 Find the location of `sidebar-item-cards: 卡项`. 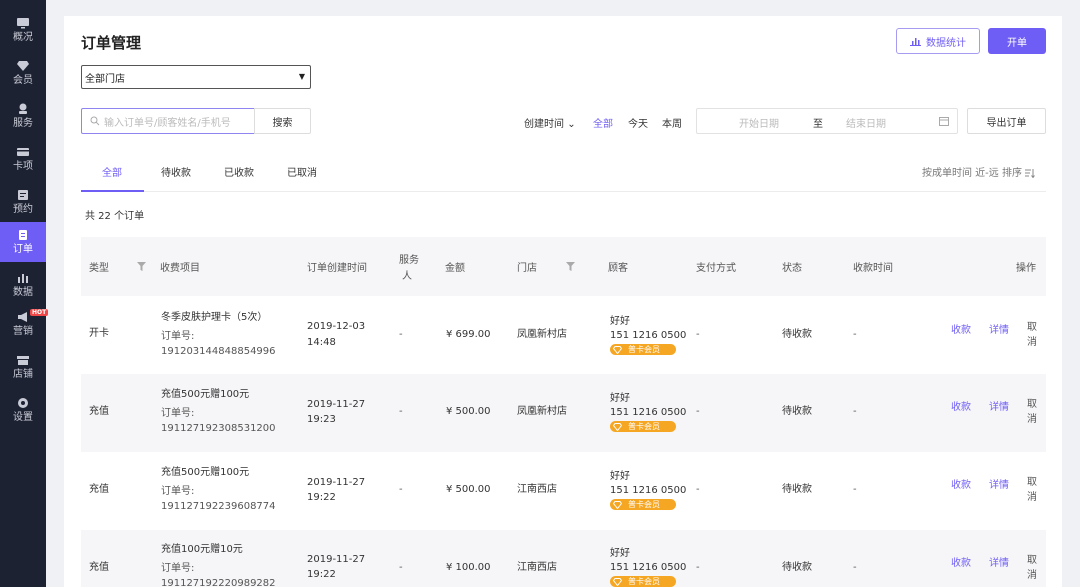

sidebar-item-cards: 卡项 is located at coordinates (23, 159).